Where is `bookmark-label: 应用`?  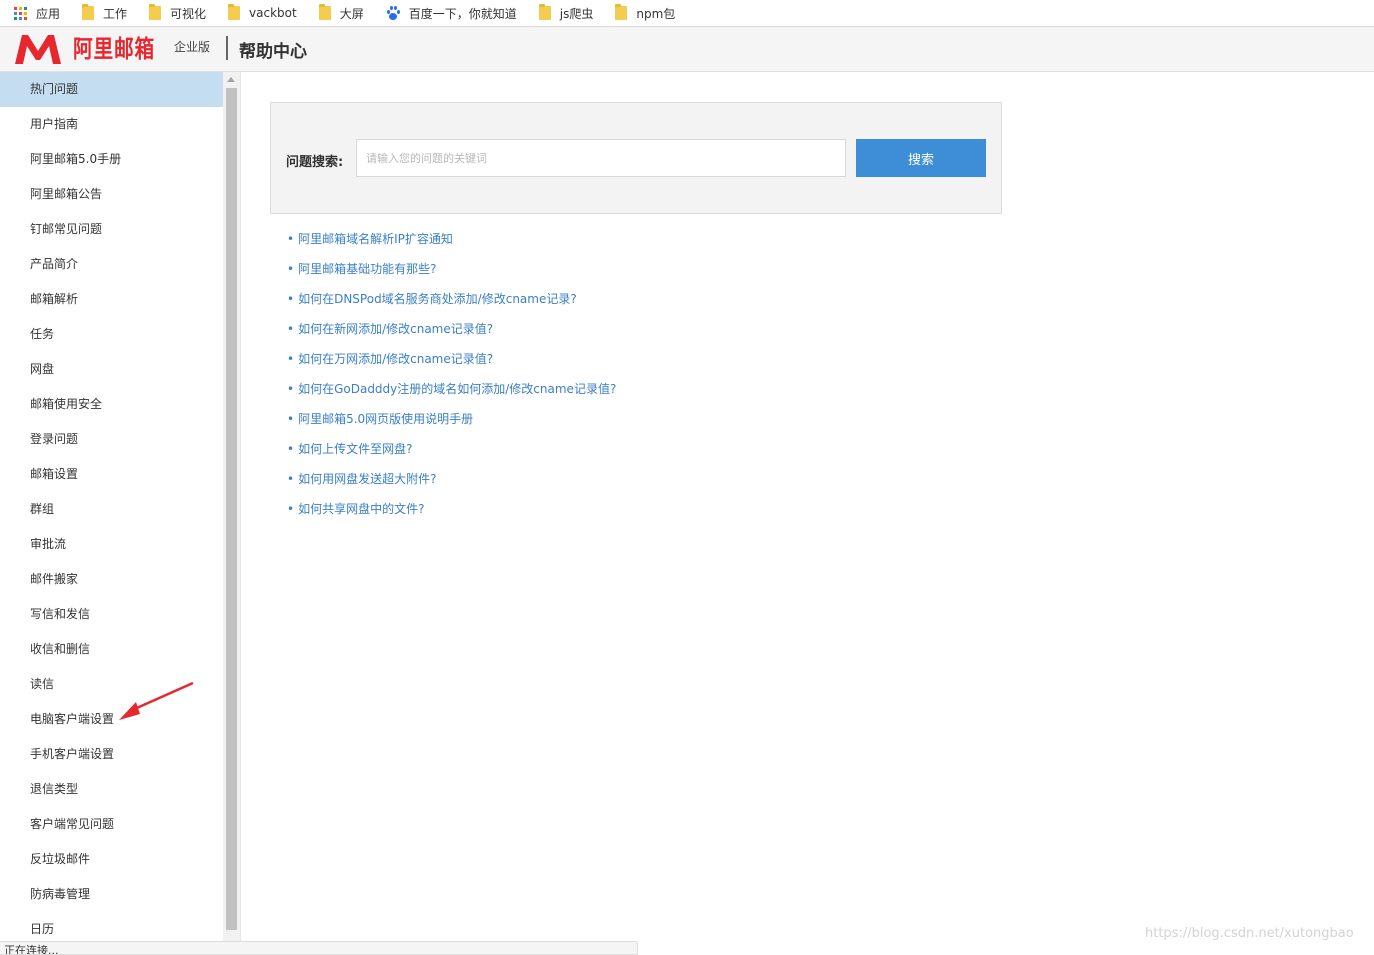
bookmark-label: 应用 is located at coordinates (48, 13).